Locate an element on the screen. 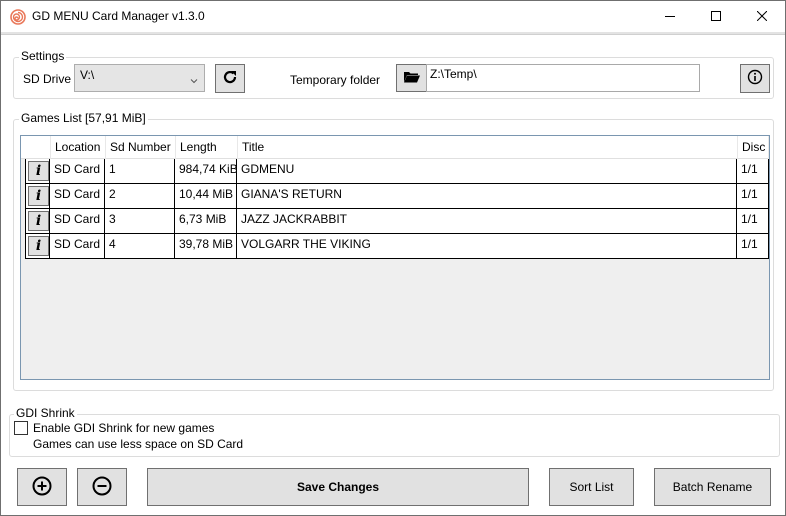  about-button is located at coordinates (755, 78).